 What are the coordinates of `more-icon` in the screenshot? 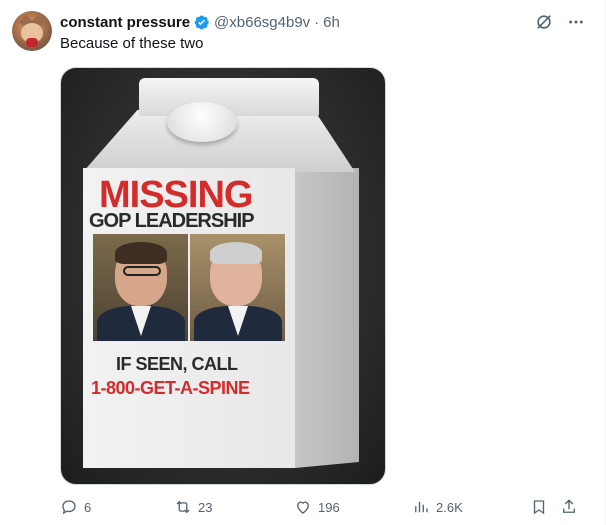 It's located at (576, 22).